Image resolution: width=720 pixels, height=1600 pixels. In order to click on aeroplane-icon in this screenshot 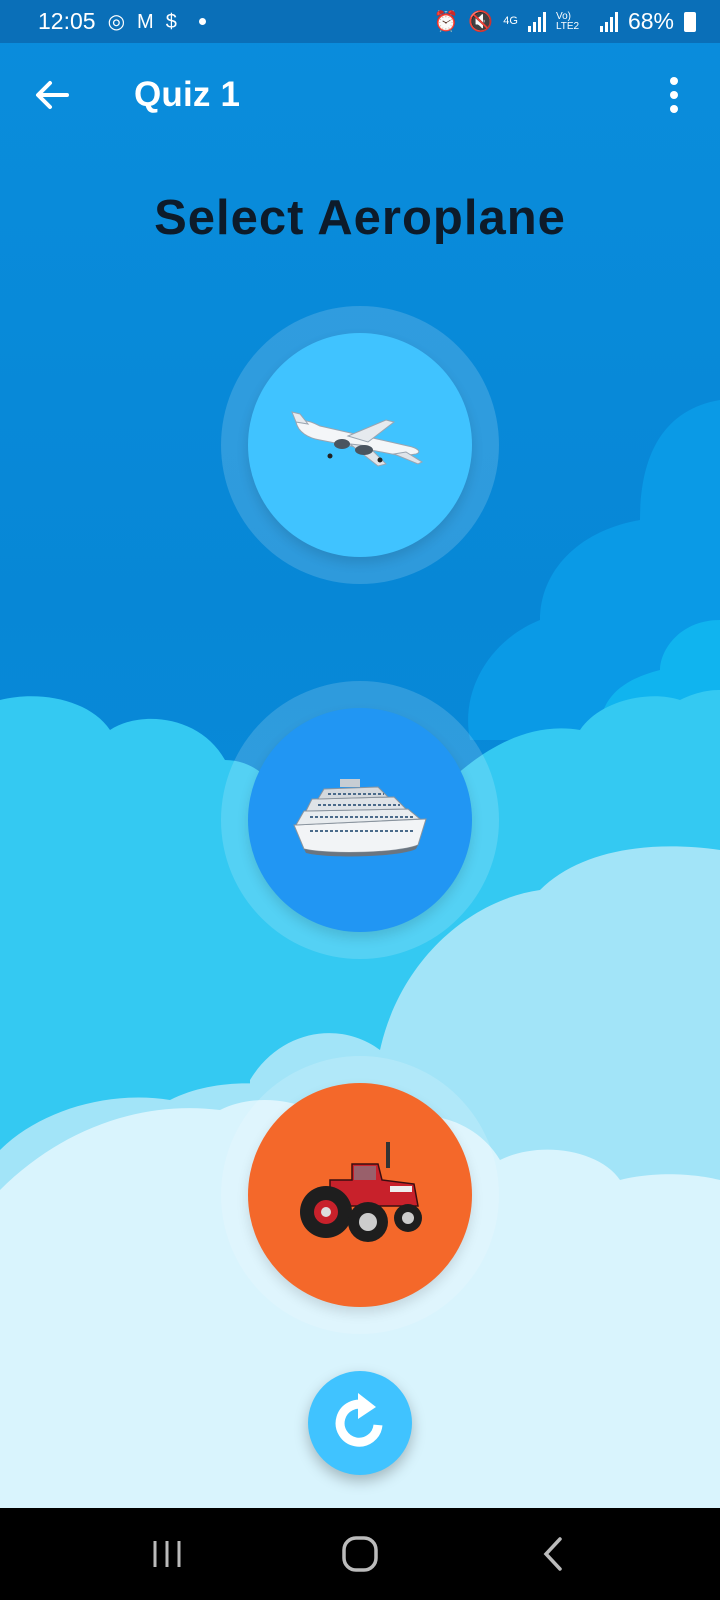, I will do `click(357, 439)`.